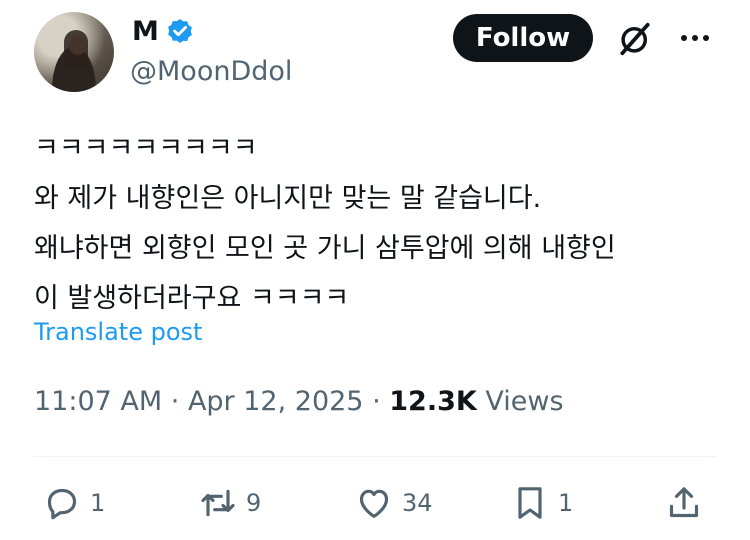  Describe the element at coordinates (118, 332) in the screenshot. I see `translate-post-link: Translate post` at that location.